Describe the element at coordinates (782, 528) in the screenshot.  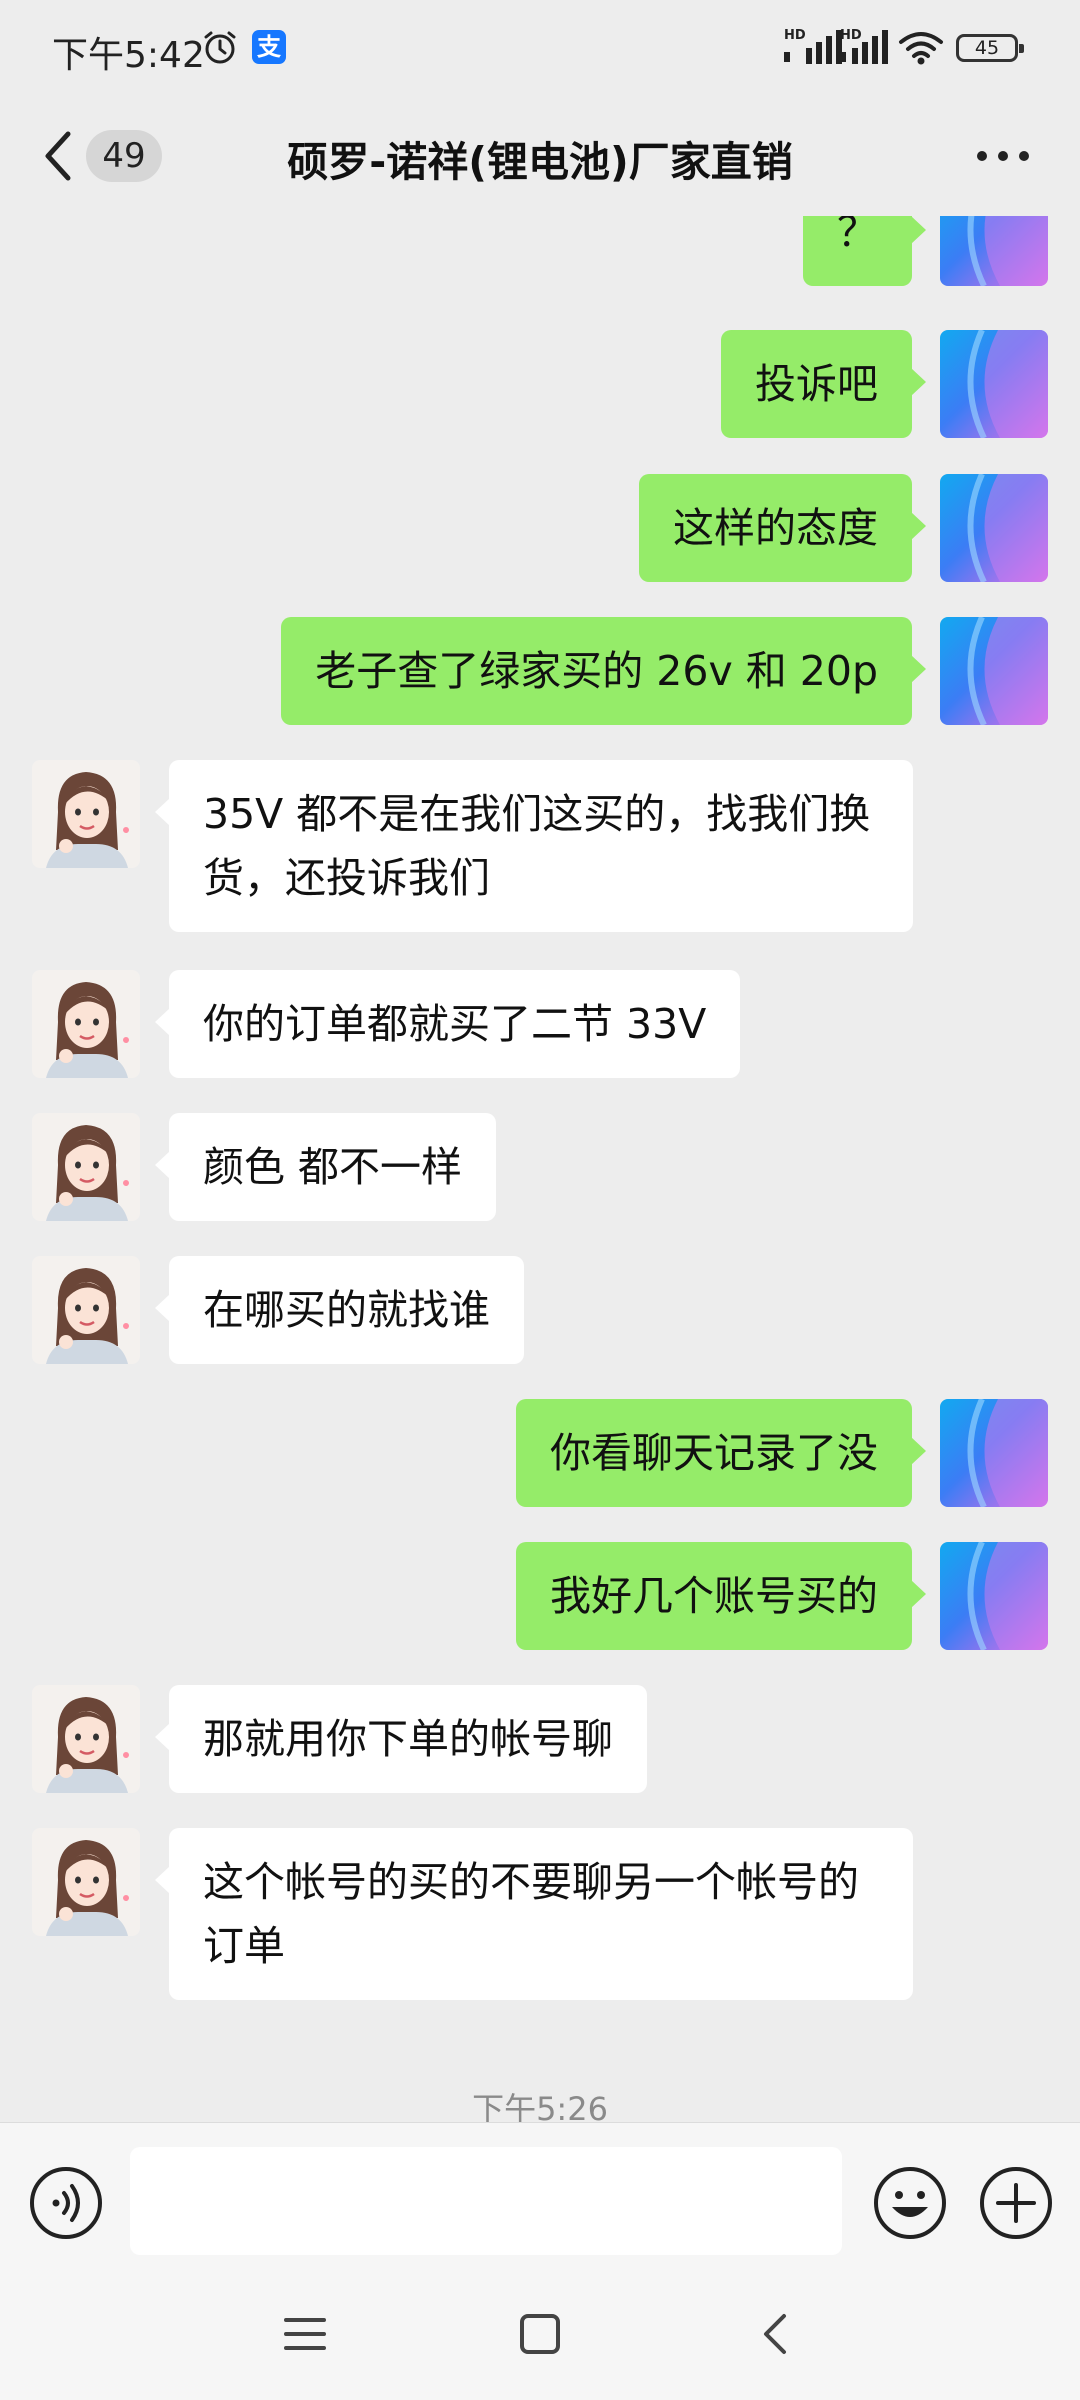
I see `message-bubble: 这样的态度` at that location.